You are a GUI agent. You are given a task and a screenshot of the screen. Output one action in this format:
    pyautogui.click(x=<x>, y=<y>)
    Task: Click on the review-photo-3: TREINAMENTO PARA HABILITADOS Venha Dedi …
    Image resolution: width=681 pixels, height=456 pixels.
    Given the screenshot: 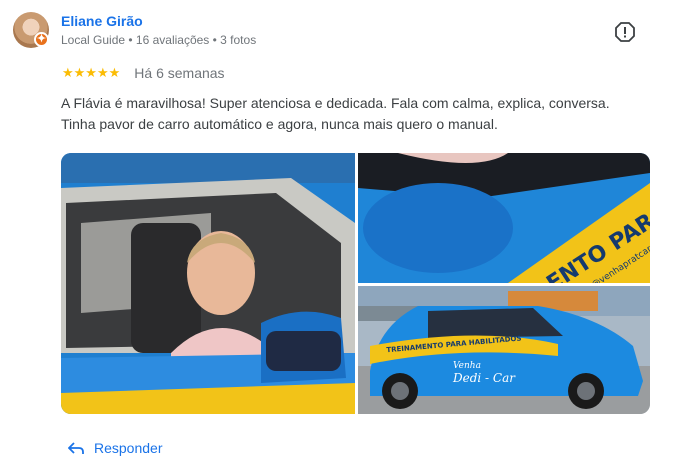 What is the action you would take?
    pyautogui.click(x=504, y=350)
    